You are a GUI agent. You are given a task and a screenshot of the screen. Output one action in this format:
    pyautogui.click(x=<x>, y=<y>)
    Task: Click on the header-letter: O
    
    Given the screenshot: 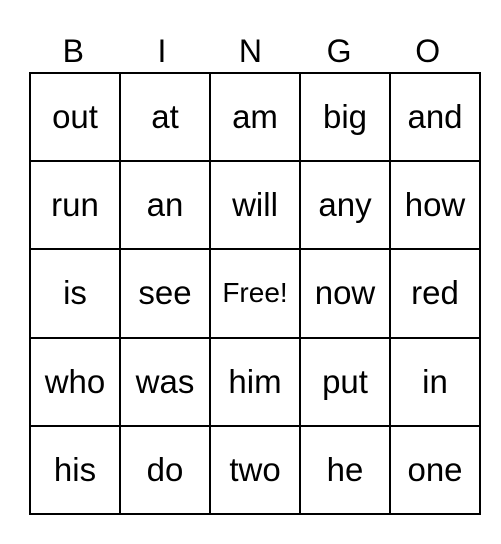 What is the action you would take?
    pyautogui.click(x=428, y=51)
    